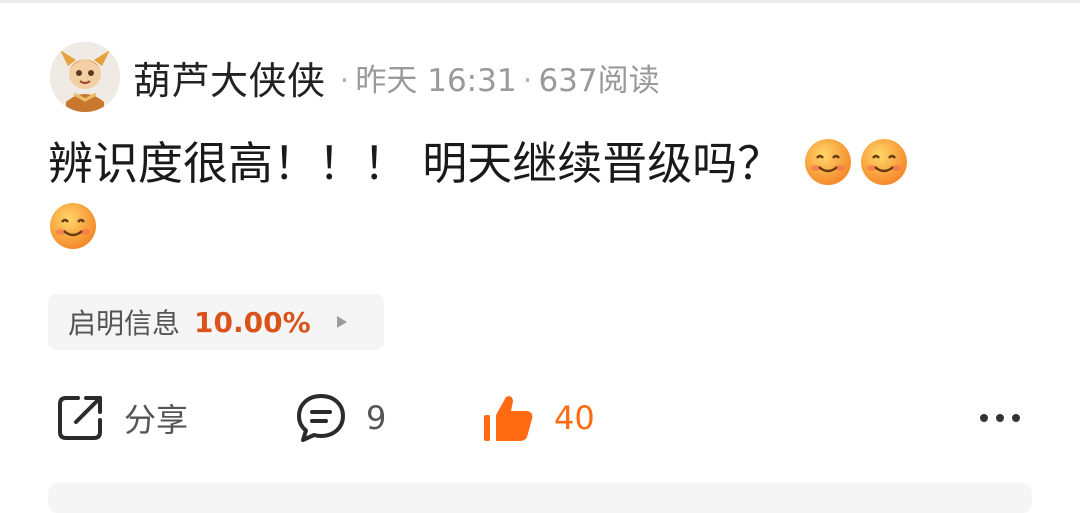 The height and width of the screenshot is (513, 1080). I want to click on top-divider, so click(540, 1).